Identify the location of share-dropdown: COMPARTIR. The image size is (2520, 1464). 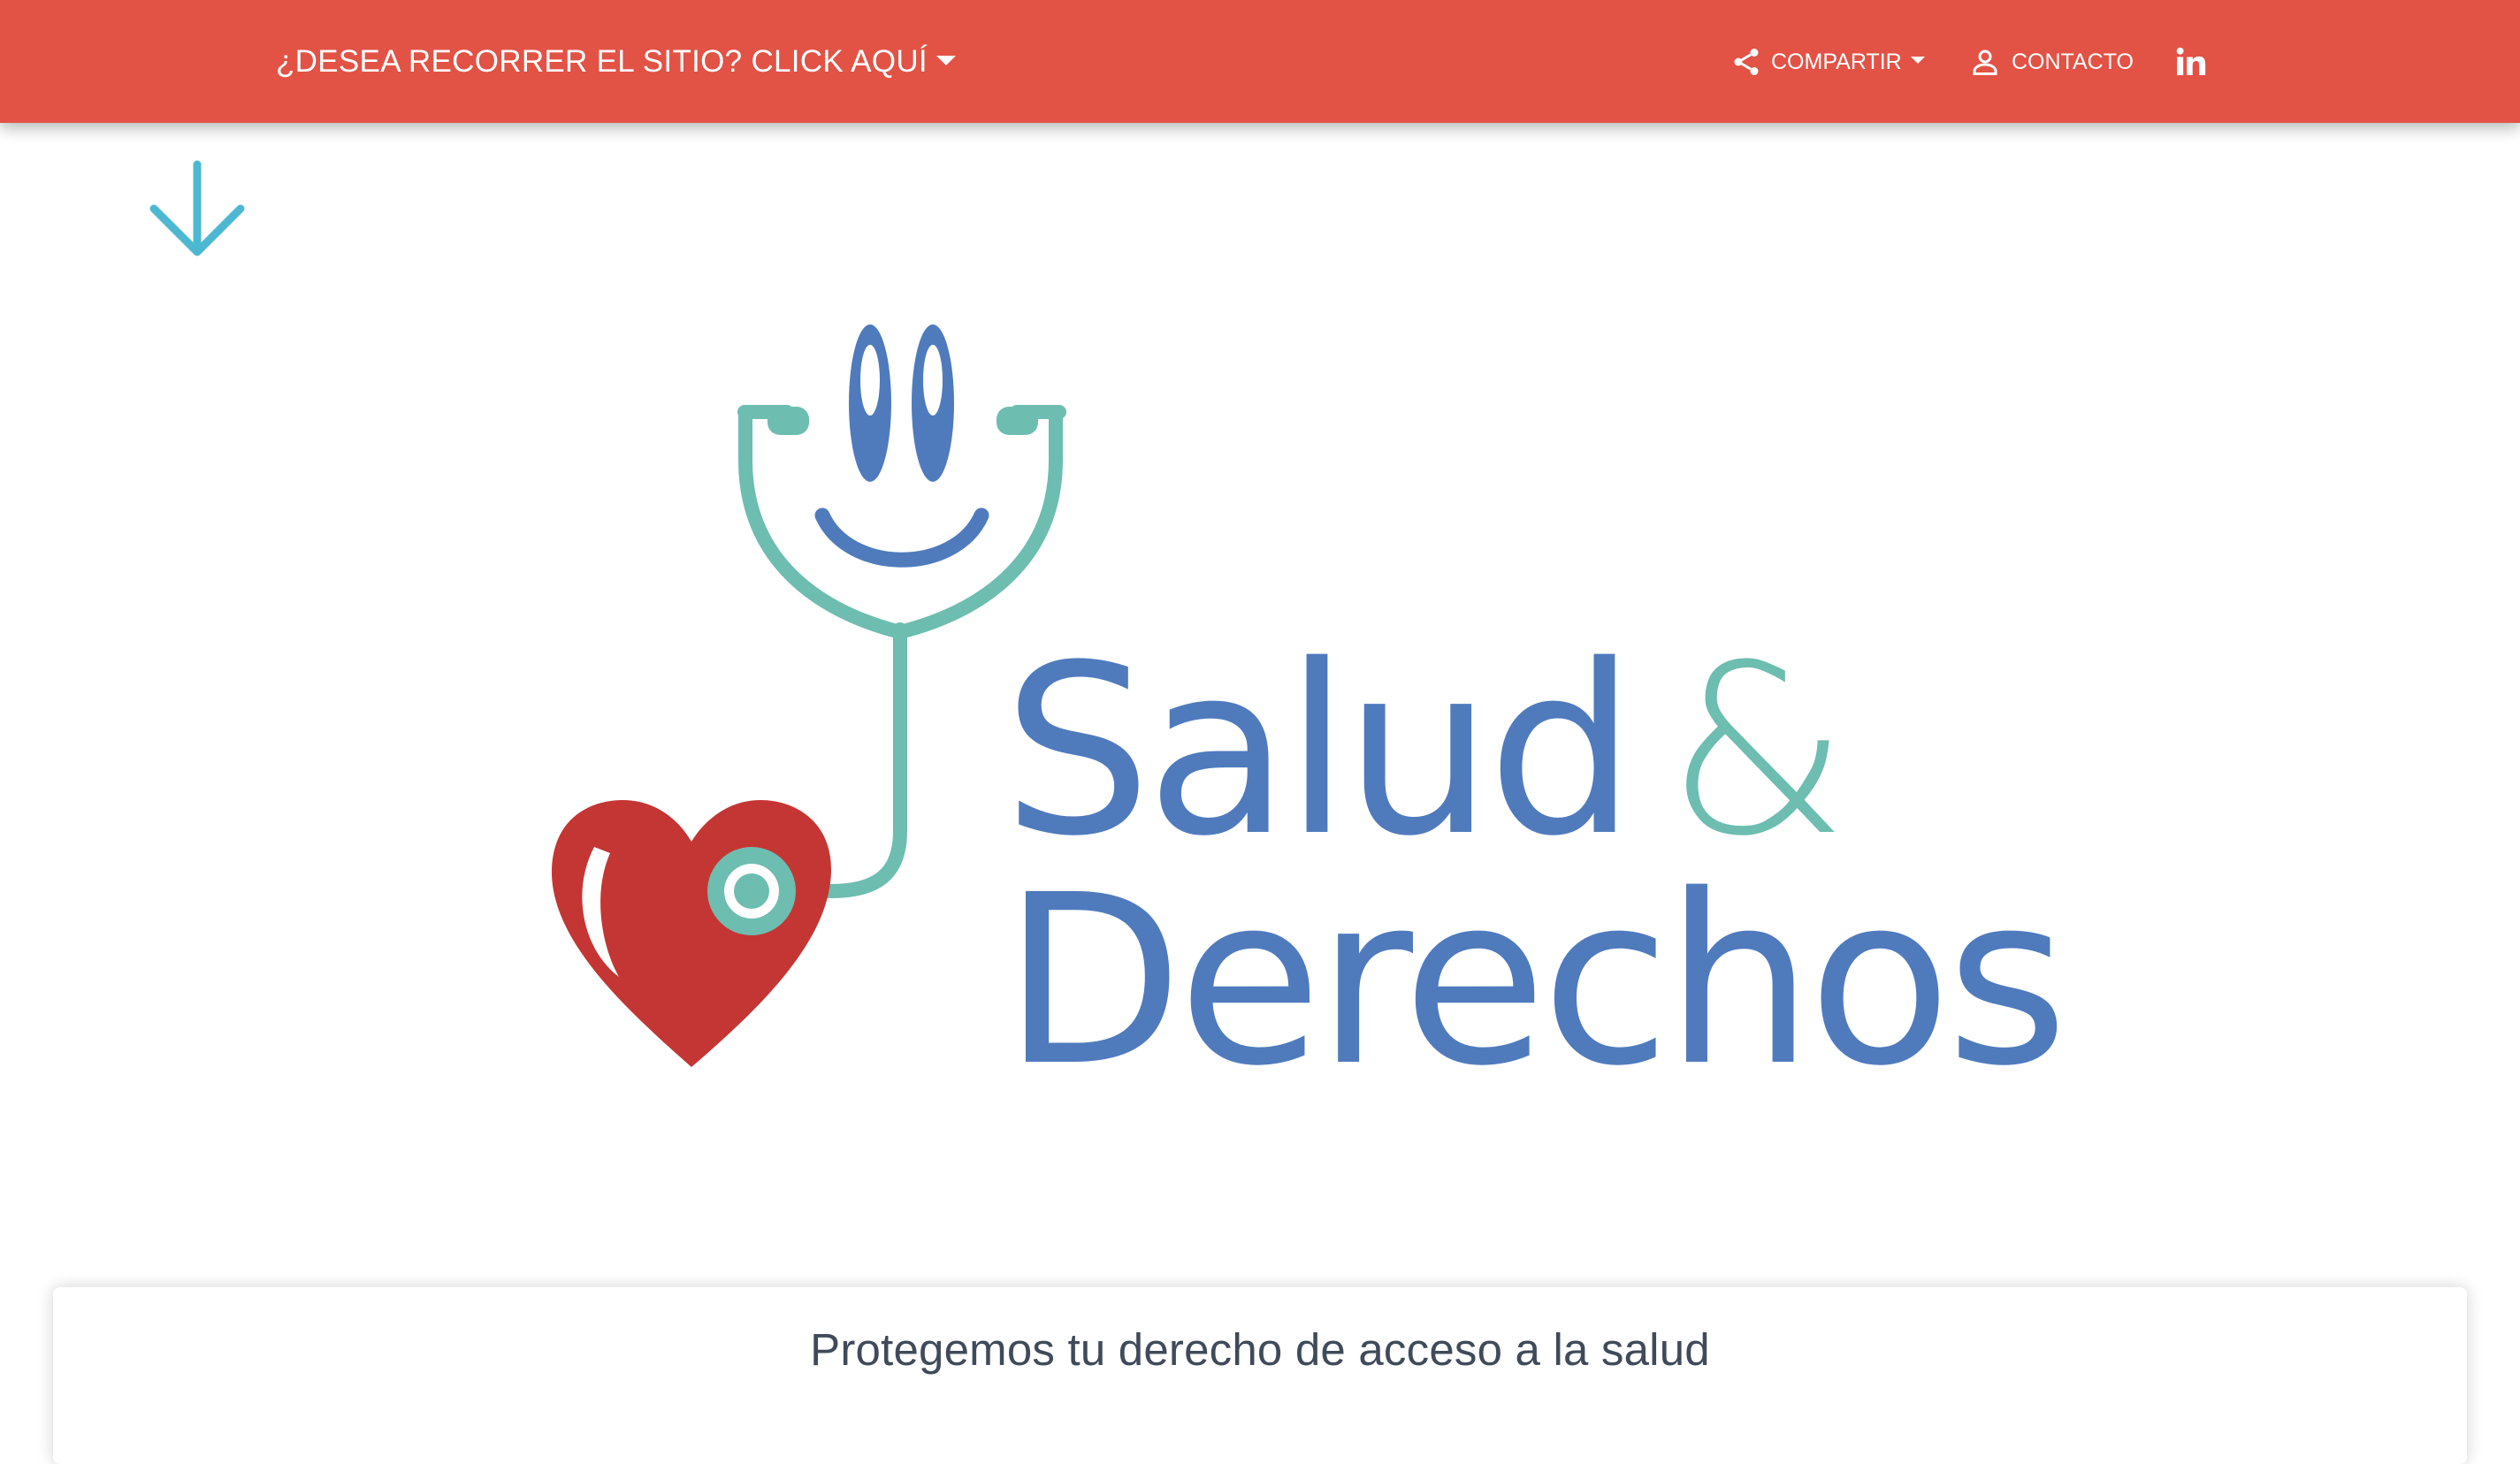
(1827, 61).